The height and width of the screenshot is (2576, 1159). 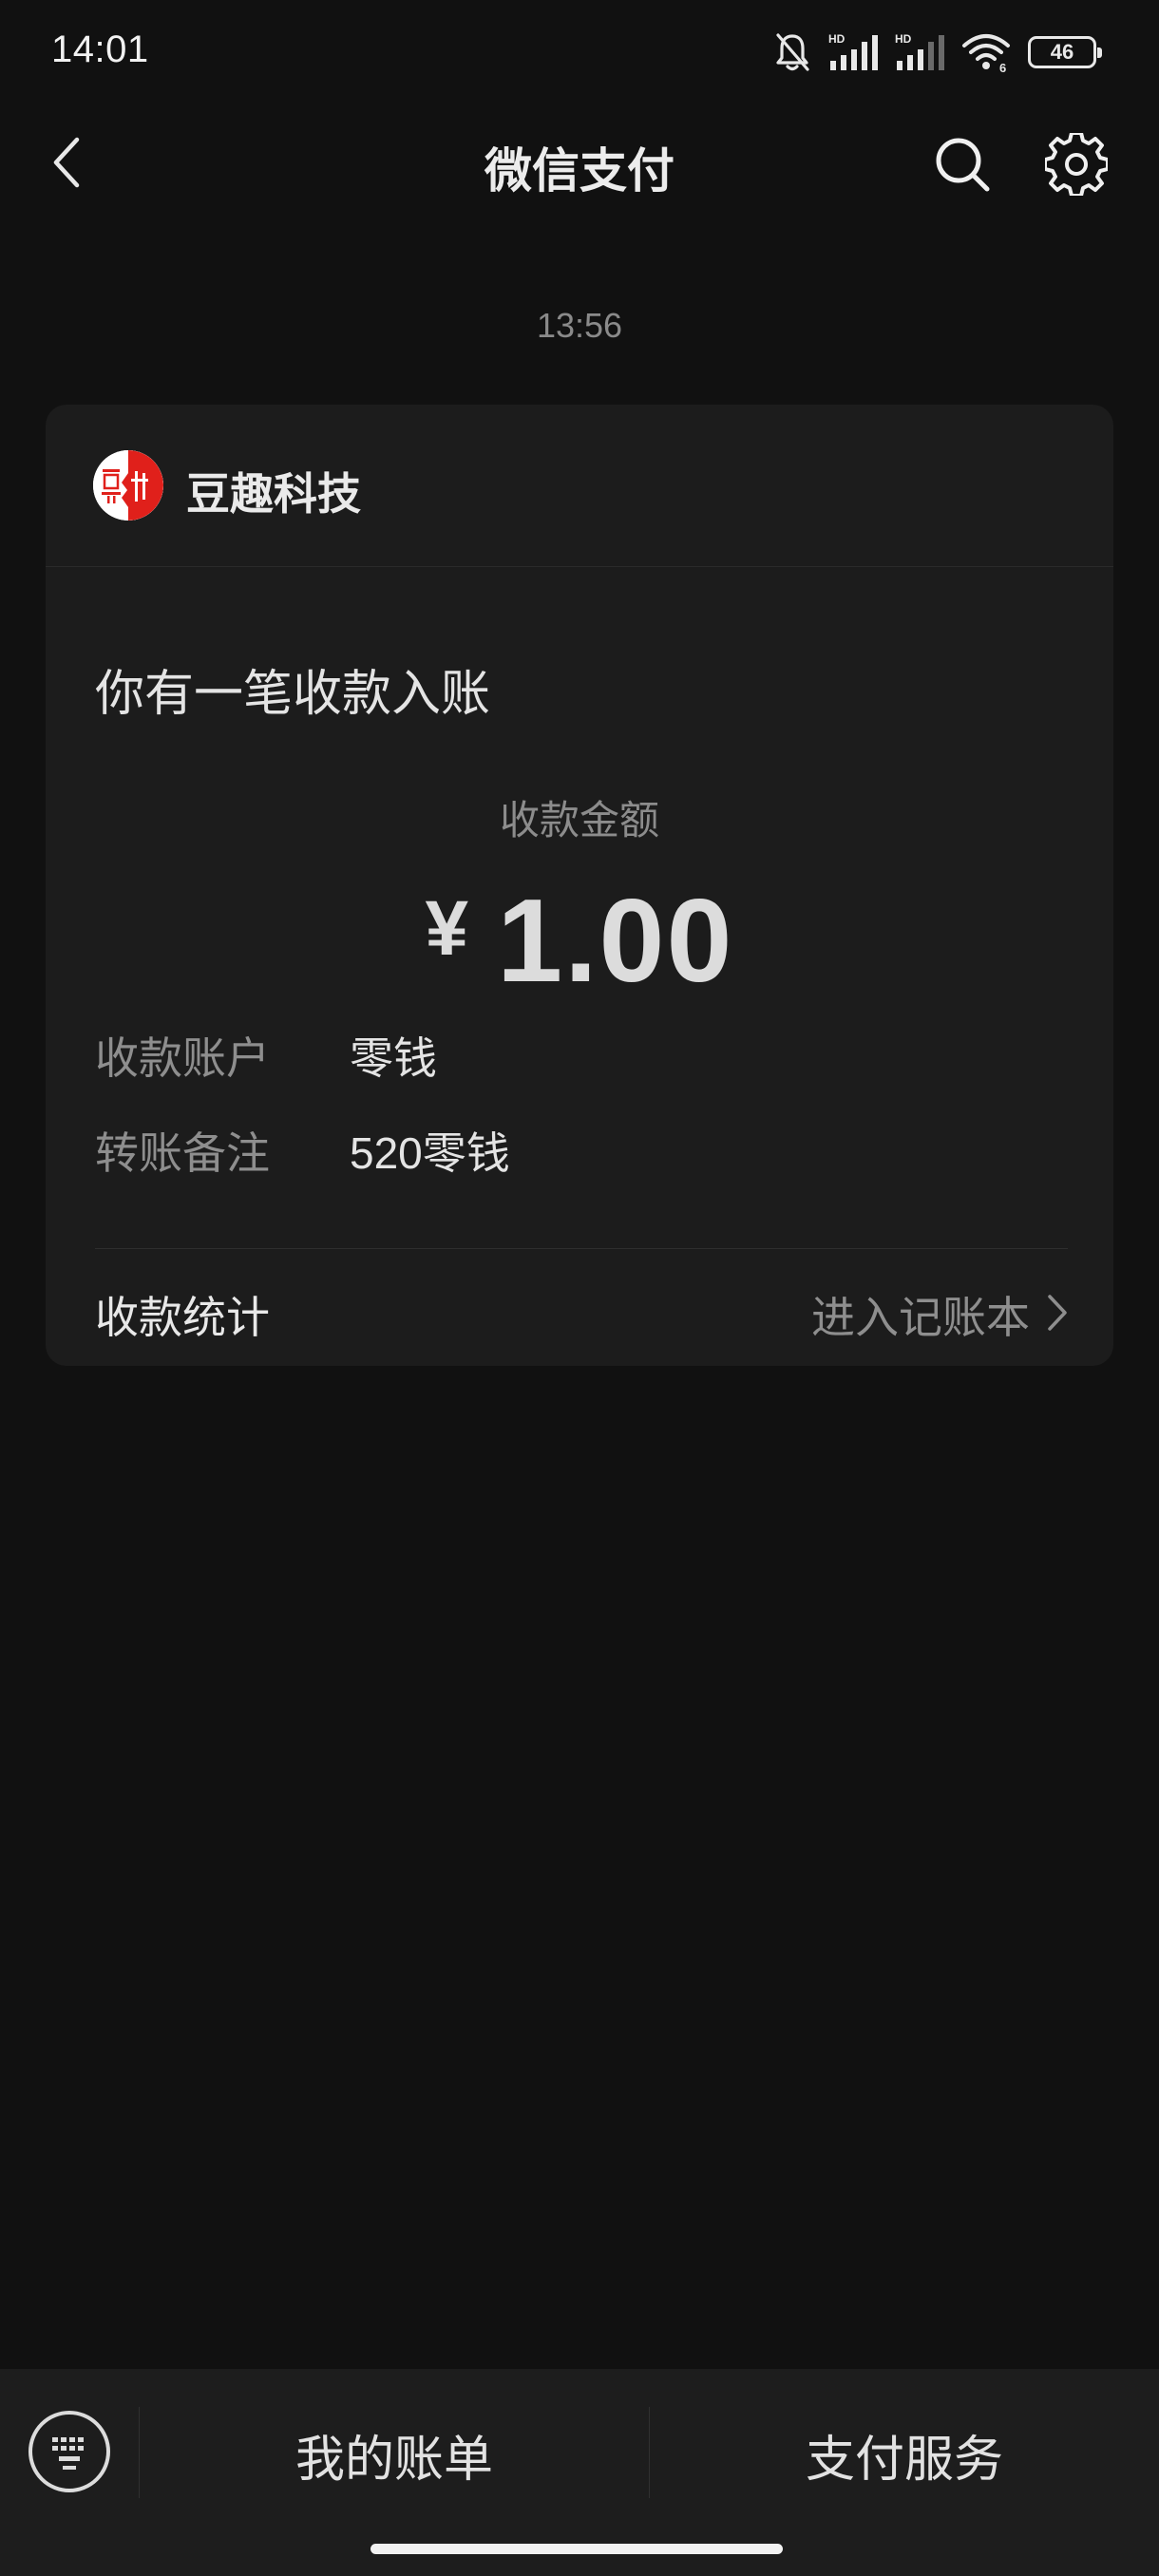 What do you see at coordinates (394, 2454) in the screenshot?
I see `menu-my-bills: 我的账单` at bounding box center [394, 2454].